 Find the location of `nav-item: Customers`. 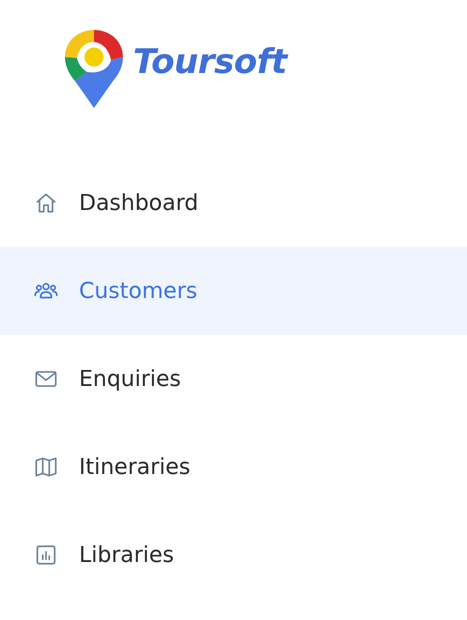

nav-item: Customers is located at coordinates (233, 291).